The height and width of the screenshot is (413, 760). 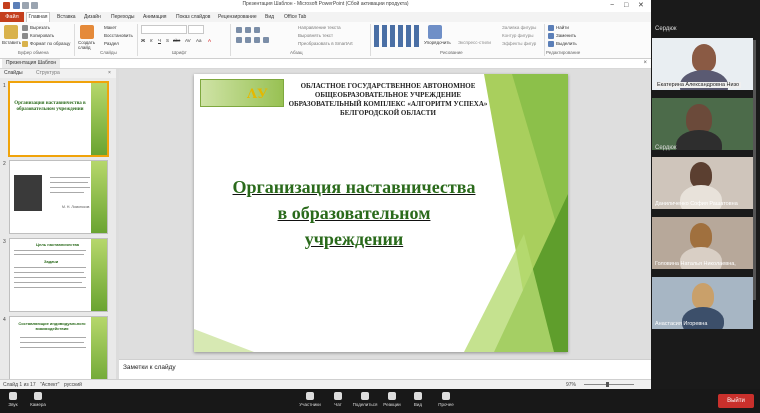 I want to click on new-slide-icon, so click(x=87, y=32).